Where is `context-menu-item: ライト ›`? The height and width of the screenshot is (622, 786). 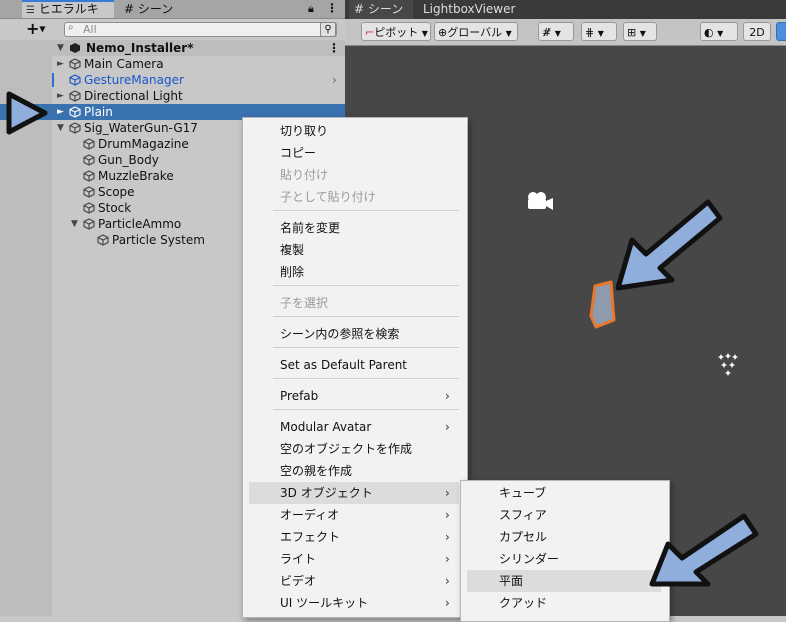 context-menu-item: ライト › is located at coordinates (354, 559).